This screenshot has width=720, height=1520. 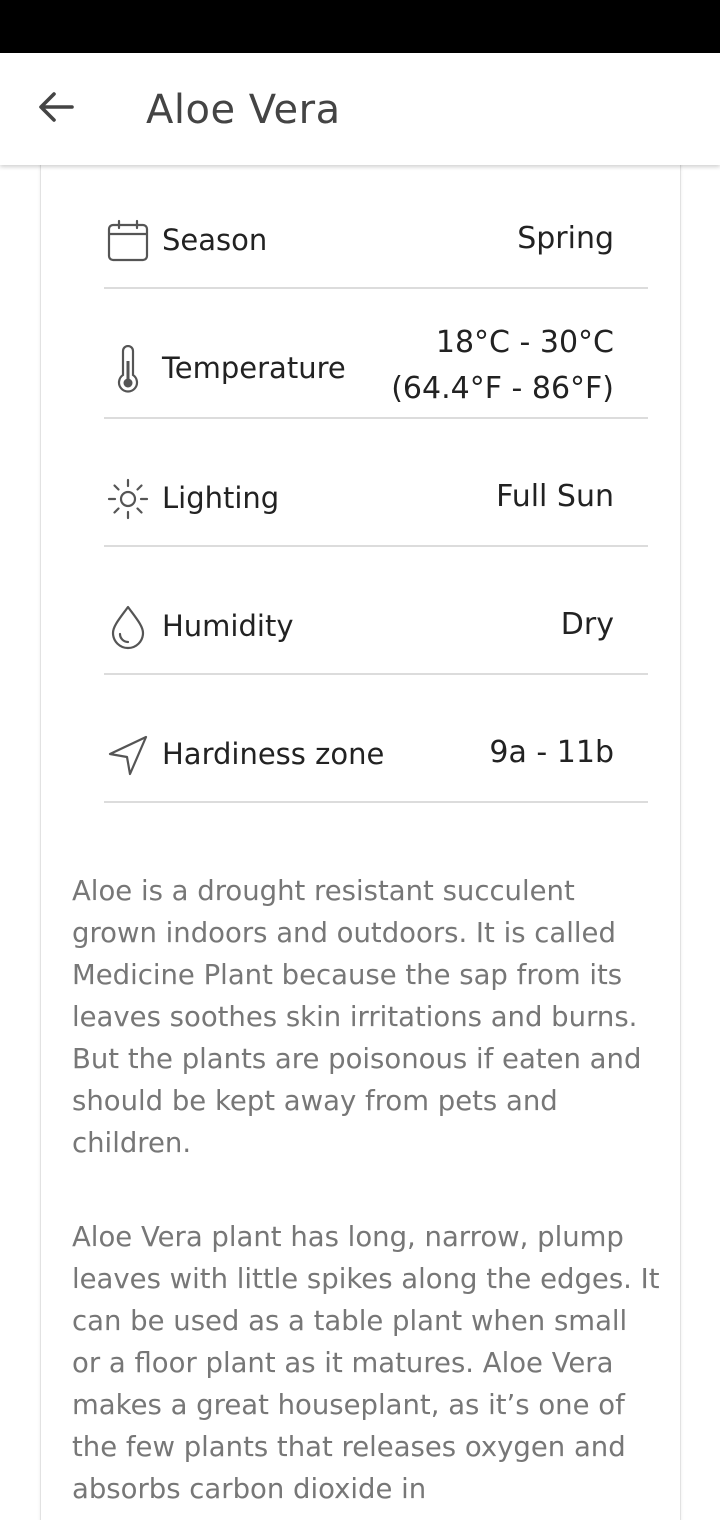 What do you see at coordinates (551, 752) in the screenshot?
I see `detail-value: 9a - 11b` at bounding box center [551, 752].